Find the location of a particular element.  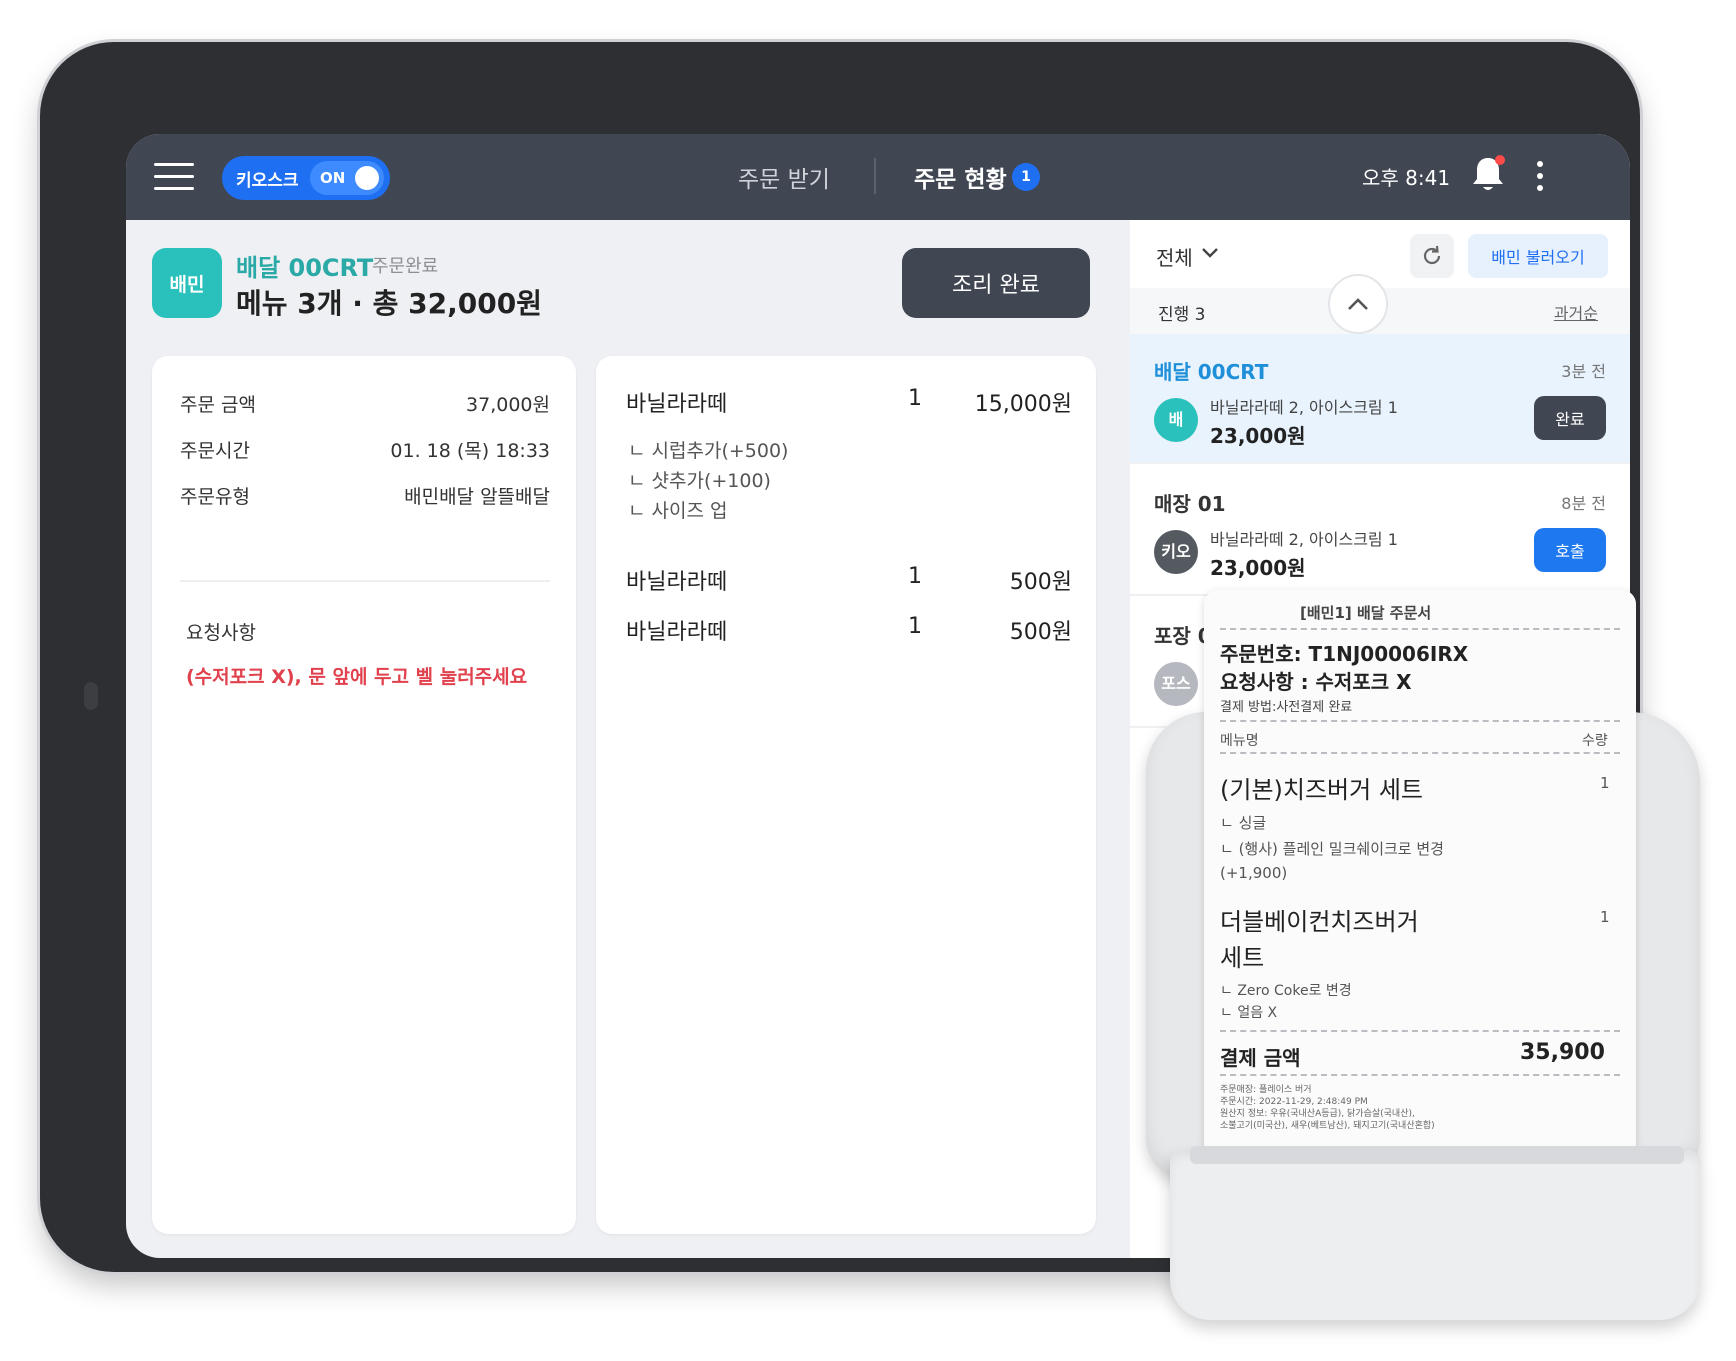

chevron-up-icon is located at coordinates (1358, 304).